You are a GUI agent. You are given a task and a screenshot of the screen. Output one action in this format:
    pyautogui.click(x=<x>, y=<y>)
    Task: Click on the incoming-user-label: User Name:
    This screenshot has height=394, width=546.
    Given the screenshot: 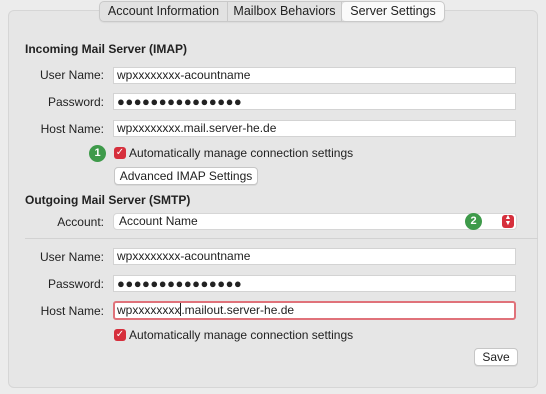 What is the action you would take?
    pyautogui.click(x=71, y=75)
    